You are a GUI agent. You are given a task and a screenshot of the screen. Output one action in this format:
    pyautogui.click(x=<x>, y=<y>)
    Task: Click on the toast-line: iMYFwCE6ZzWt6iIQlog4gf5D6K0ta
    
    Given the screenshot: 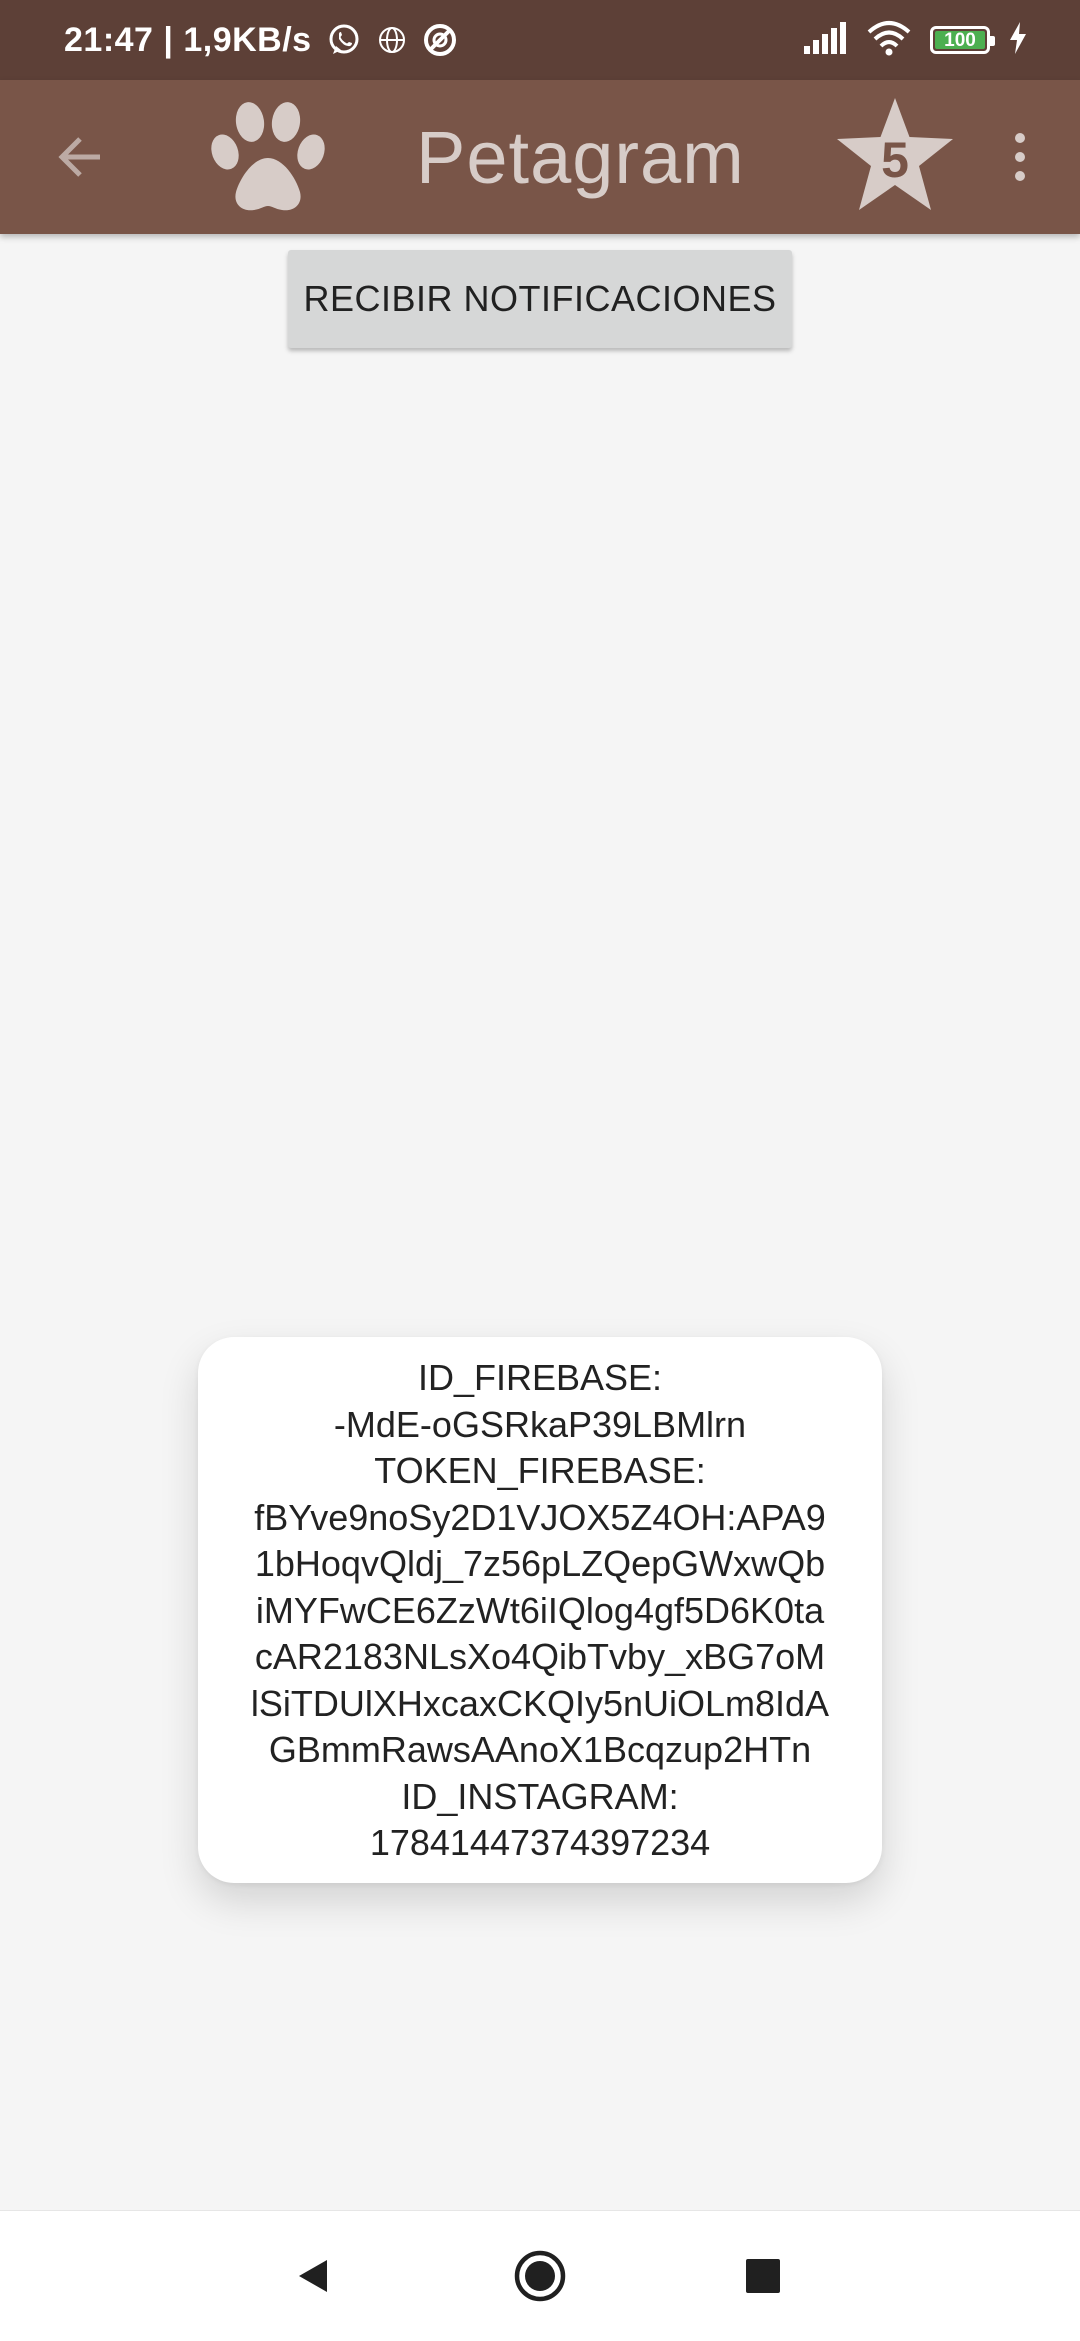 What is the action you would take?
    pyautogui.click(x=540, y=1610)
    